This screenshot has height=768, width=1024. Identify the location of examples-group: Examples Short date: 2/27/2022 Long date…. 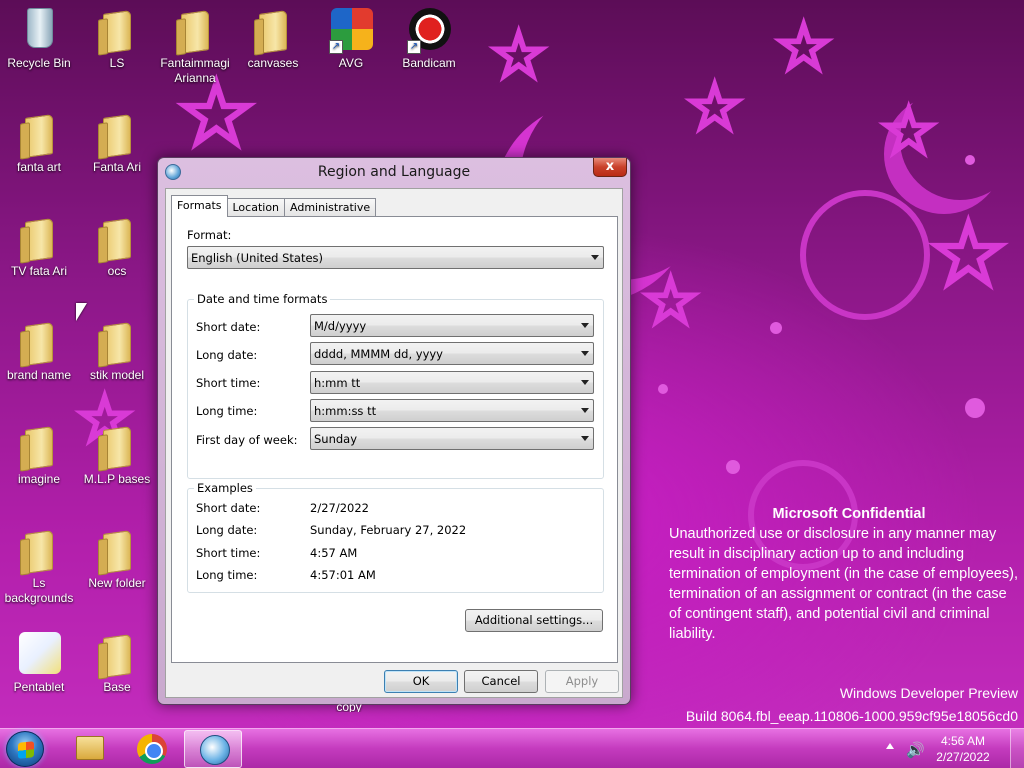
(395, 537).